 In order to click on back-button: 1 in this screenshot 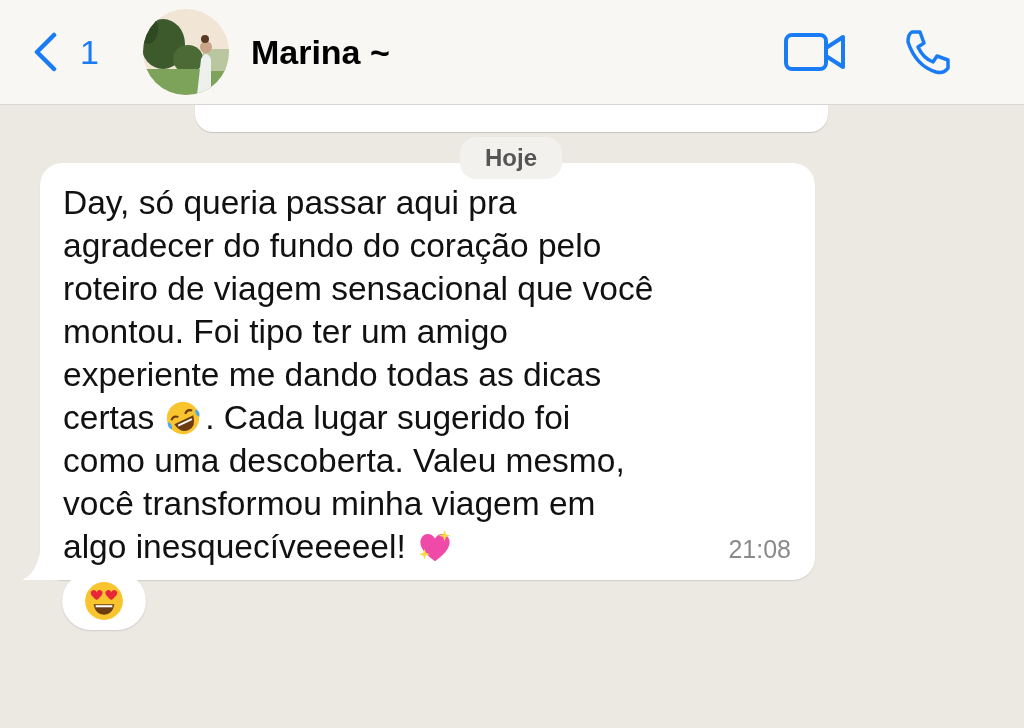, I will do `click(65, 52)`.